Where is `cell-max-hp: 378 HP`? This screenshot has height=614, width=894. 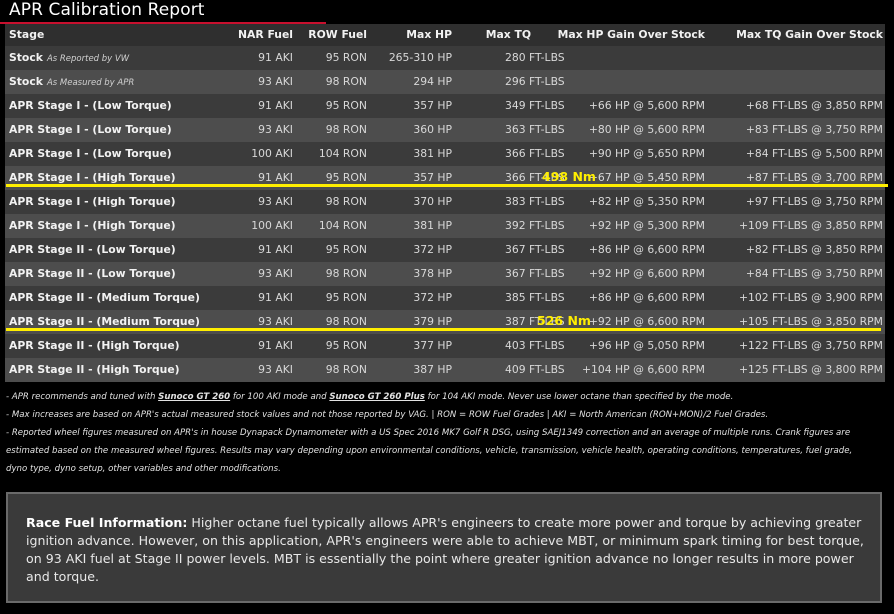 cell-max-hp: 378 HP is located at coordinates (432, 273).